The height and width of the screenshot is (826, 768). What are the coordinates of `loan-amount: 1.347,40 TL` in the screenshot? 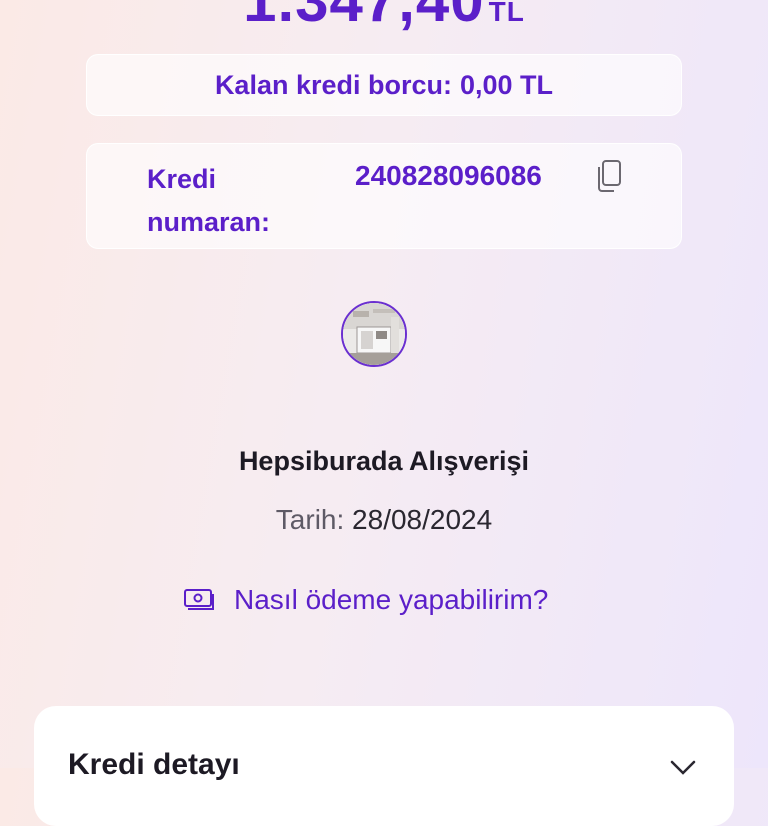 It's located at (384, 17).